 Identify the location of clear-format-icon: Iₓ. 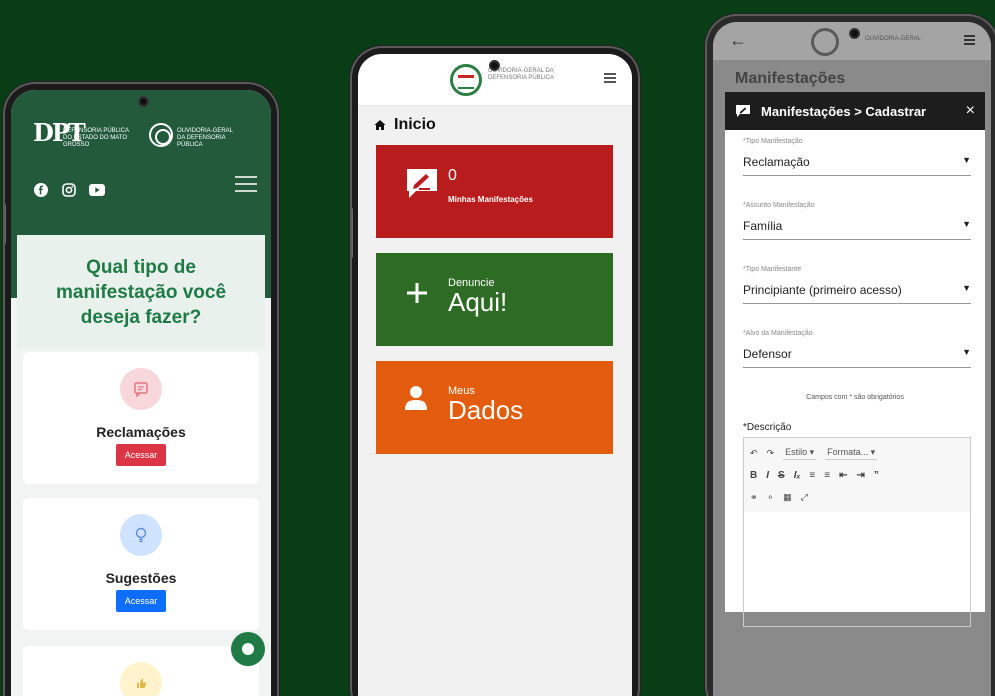
(797, 475).